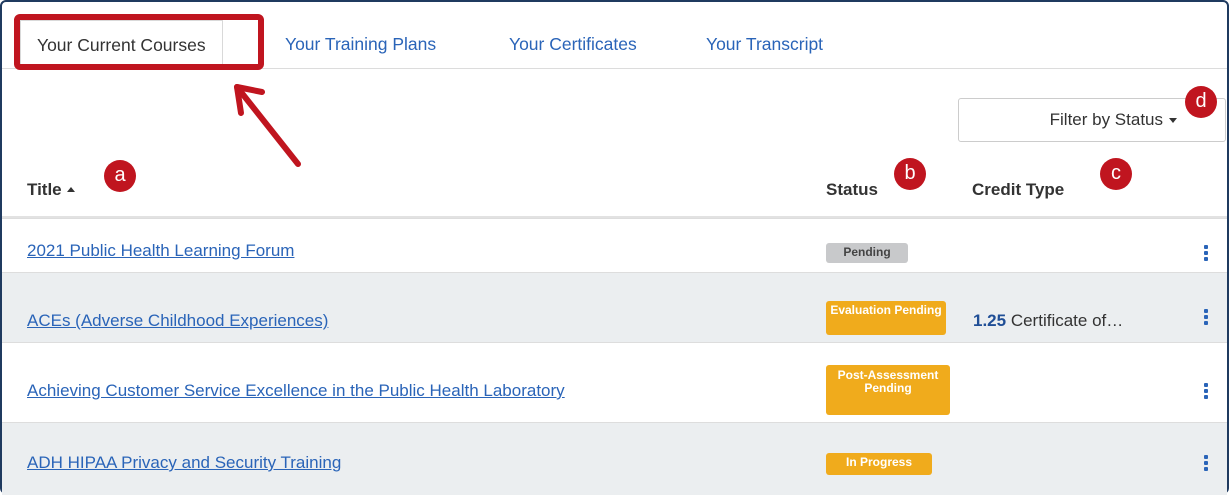 This screenshot has width=1229, height=495. I want to click on status-badge: Evaluation Pending, so click(886, 318).